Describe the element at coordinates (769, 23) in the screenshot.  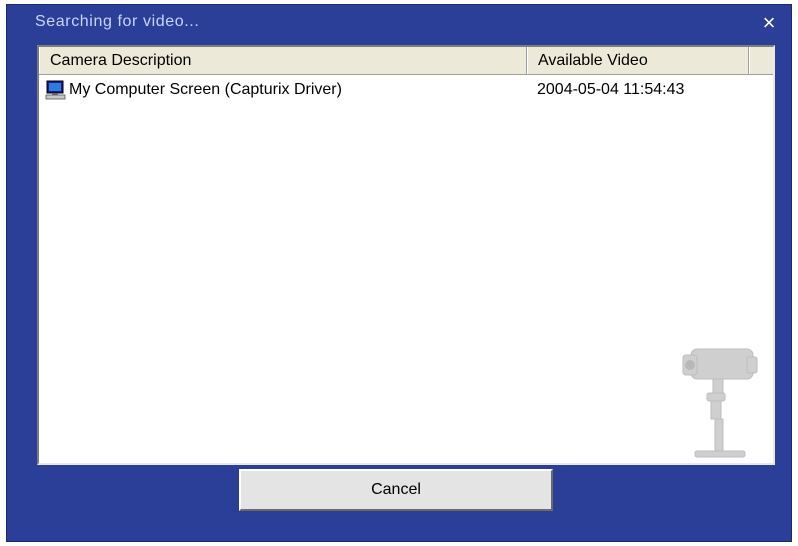
I see `close-button: ×` at that location.